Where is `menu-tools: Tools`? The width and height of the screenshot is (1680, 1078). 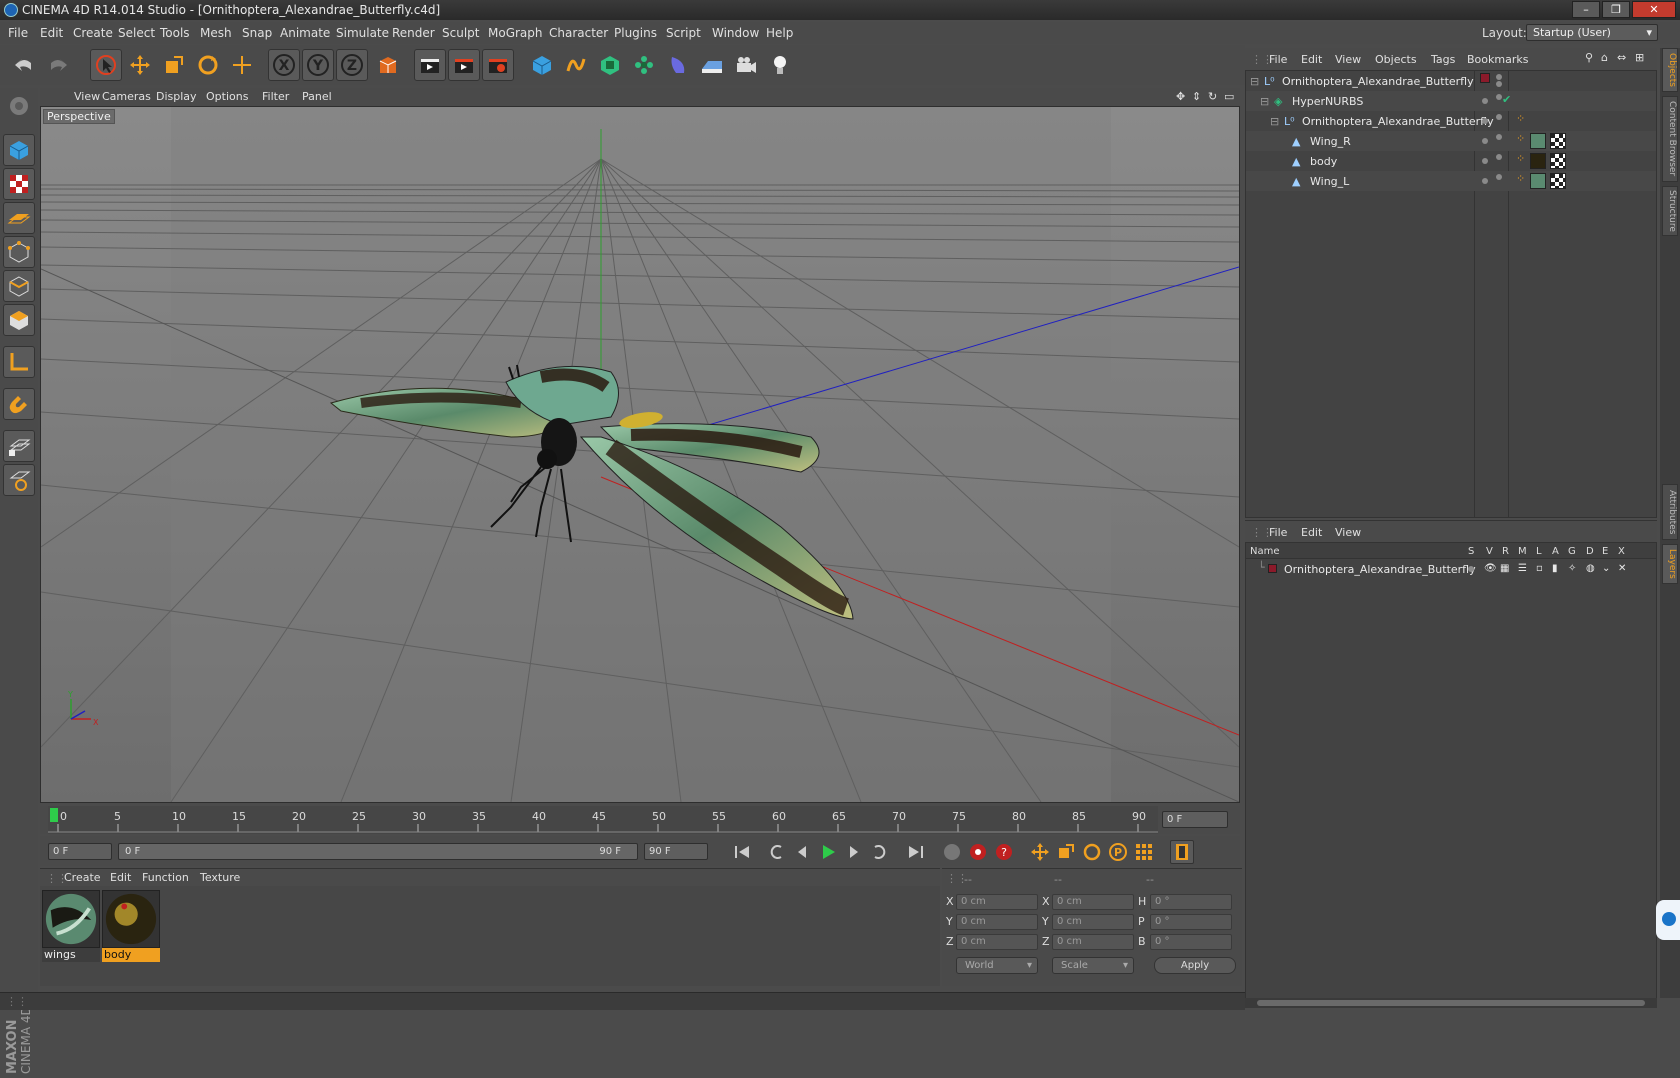
menu-tools: Tools is located at coordinates (175, 33).